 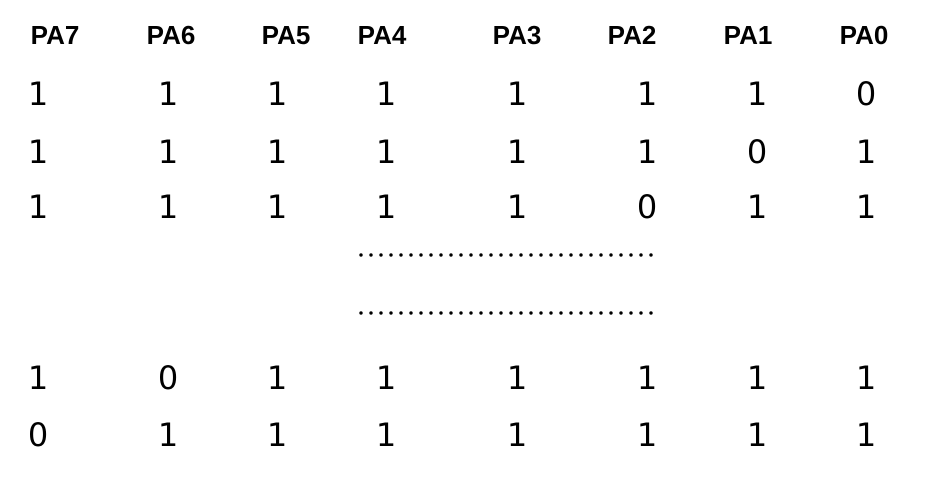 What do you see at coordinates (517, 35) in the screenshot?
I see `header-pa3: PA3` at bounding box center [517, 35].